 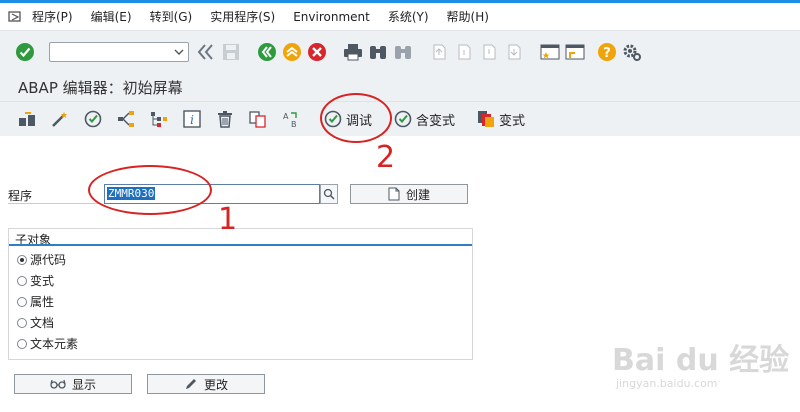 I want to click on svg-text: i, so click(x=192, y=120).